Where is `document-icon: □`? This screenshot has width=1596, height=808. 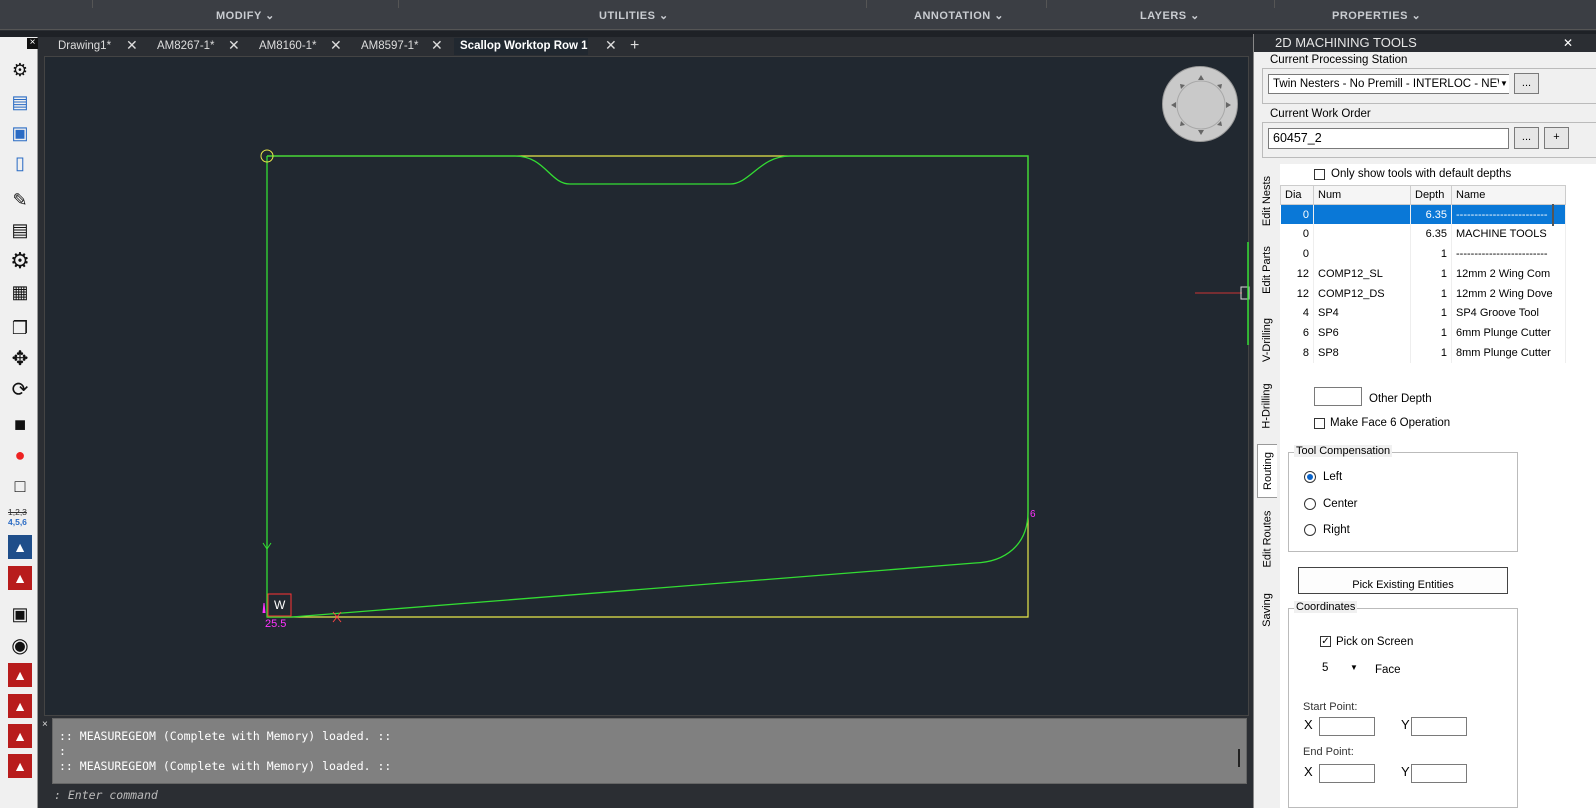
document-icon: □ is located at coordinates (20, 486).